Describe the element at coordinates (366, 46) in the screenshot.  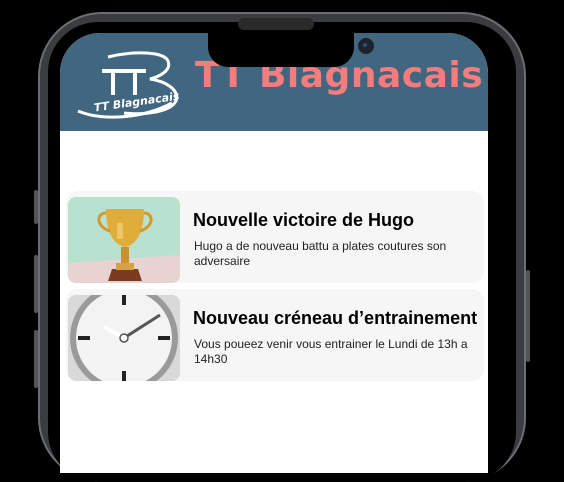
I see `front-camera-icon` at that location.